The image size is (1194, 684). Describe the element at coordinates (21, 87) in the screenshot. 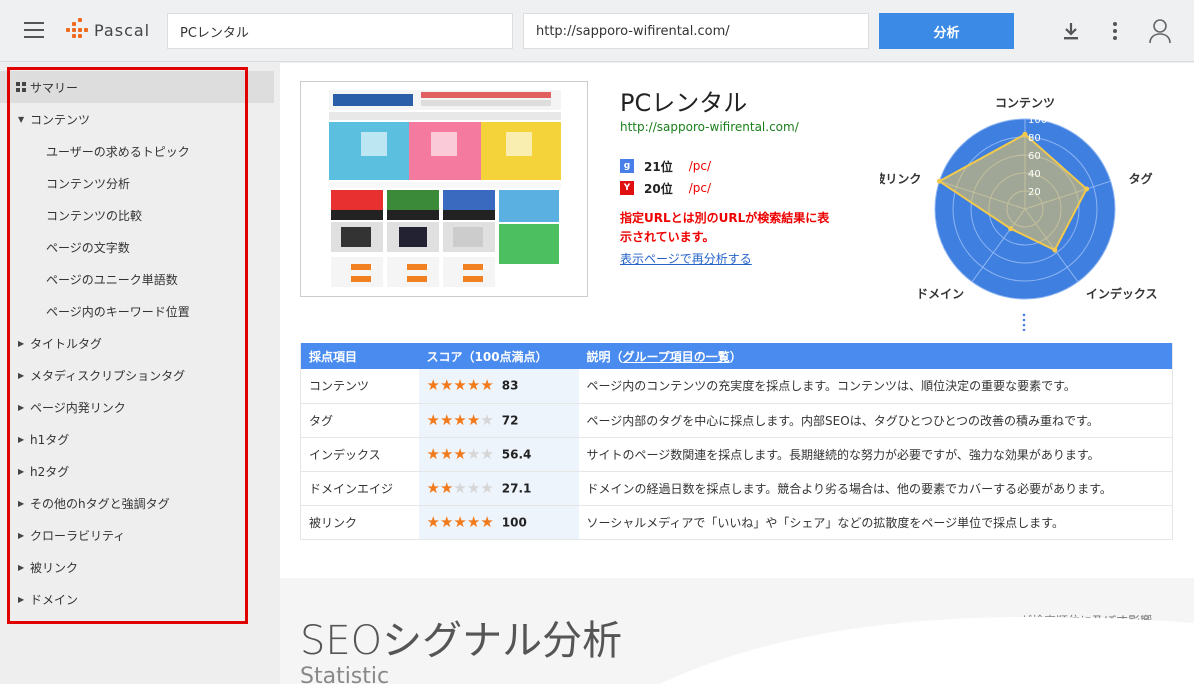

I see `grid-icon` at that location.